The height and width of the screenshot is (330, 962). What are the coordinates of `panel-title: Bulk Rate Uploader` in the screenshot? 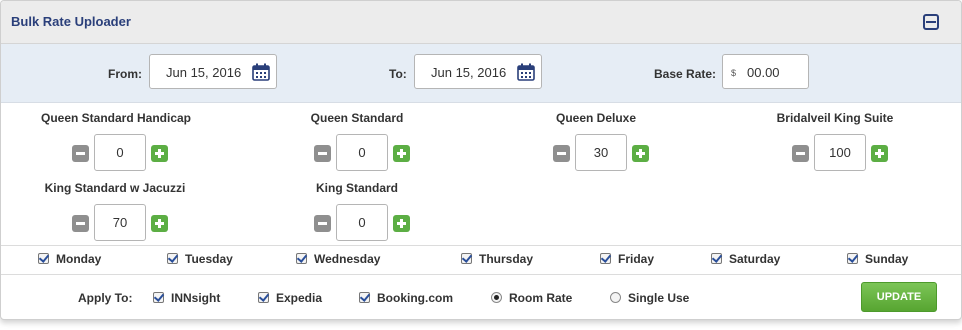 It's located at (71, 21).